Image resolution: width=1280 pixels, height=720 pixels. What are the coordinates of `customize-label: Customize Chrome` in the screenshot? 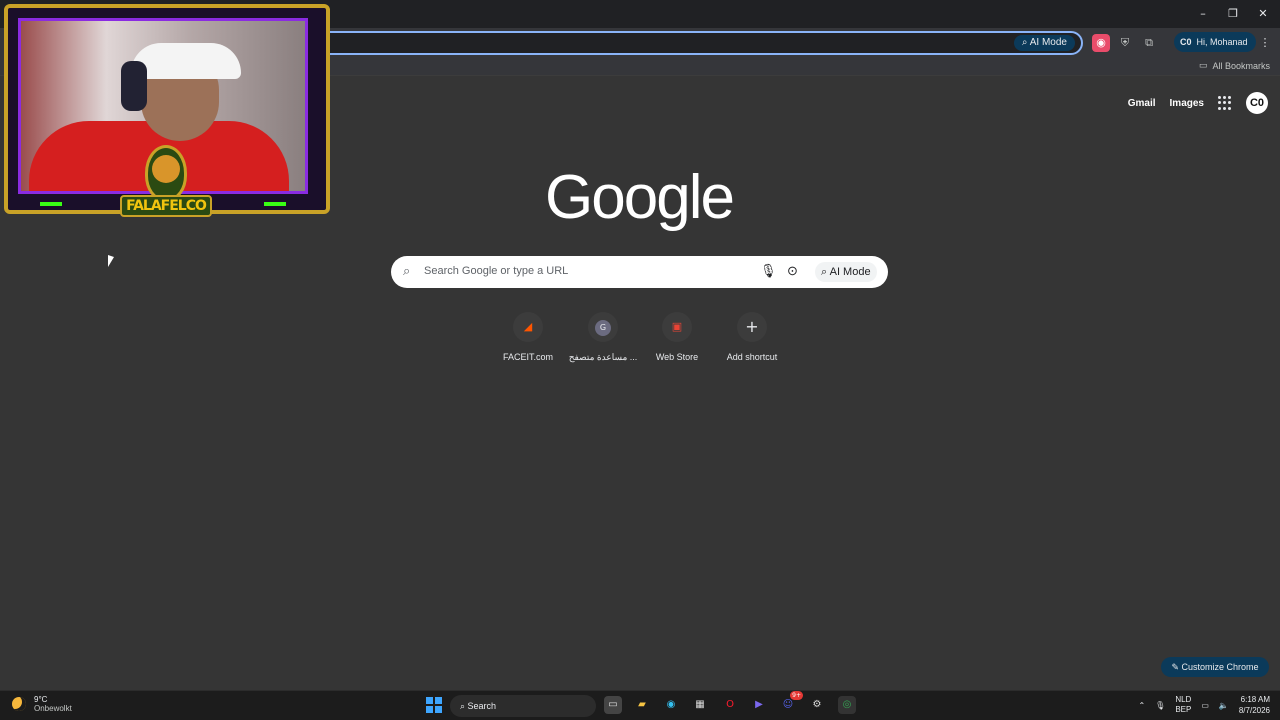 It's located at (1220, 667).